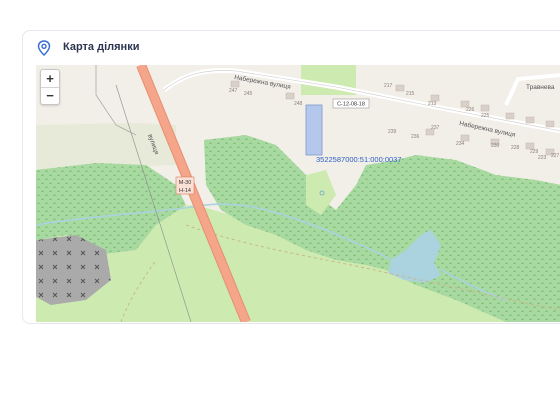 This screenshot has width=560, height=420. What do you see at coordinates (470, 110) in the screenshot?
I see `svg-text: 226` at bounding box center [470, 110].